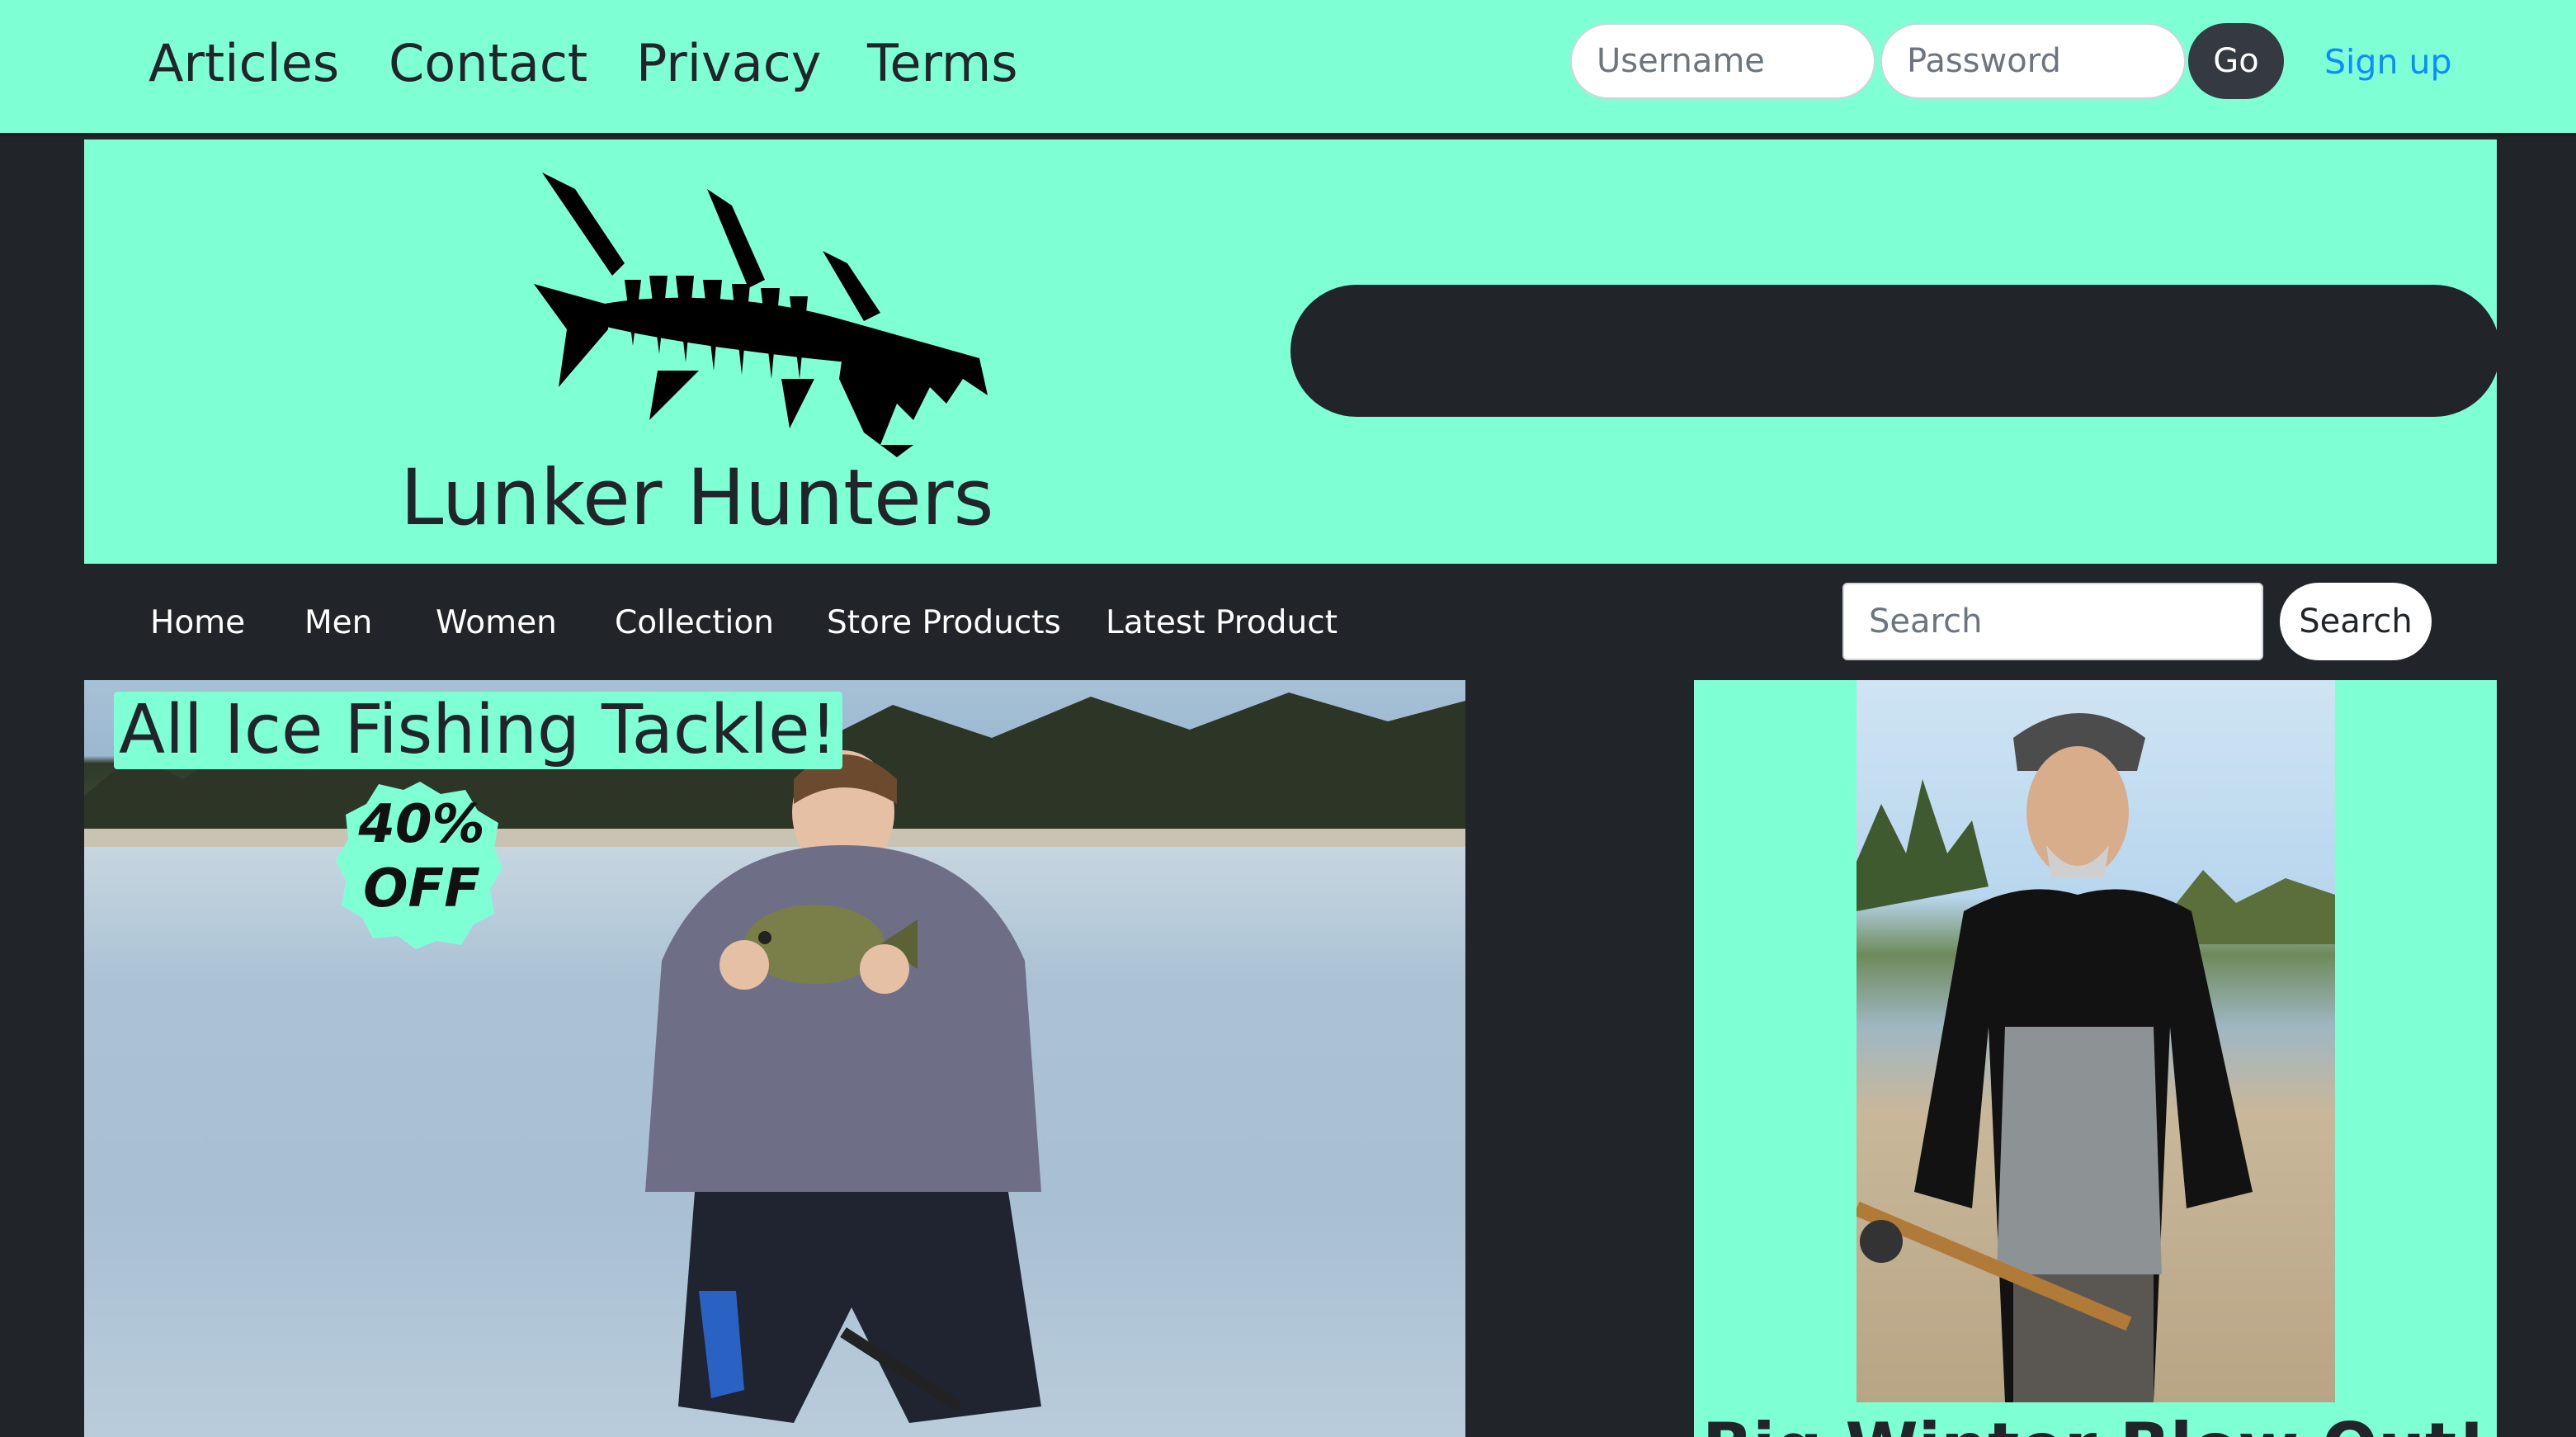 The width and height of the screenshot is (2576, 1437). What do you see at coordinates (197, 623) in the screenshot?
I see `nav-home: Home` at bounding box center [197, 623].